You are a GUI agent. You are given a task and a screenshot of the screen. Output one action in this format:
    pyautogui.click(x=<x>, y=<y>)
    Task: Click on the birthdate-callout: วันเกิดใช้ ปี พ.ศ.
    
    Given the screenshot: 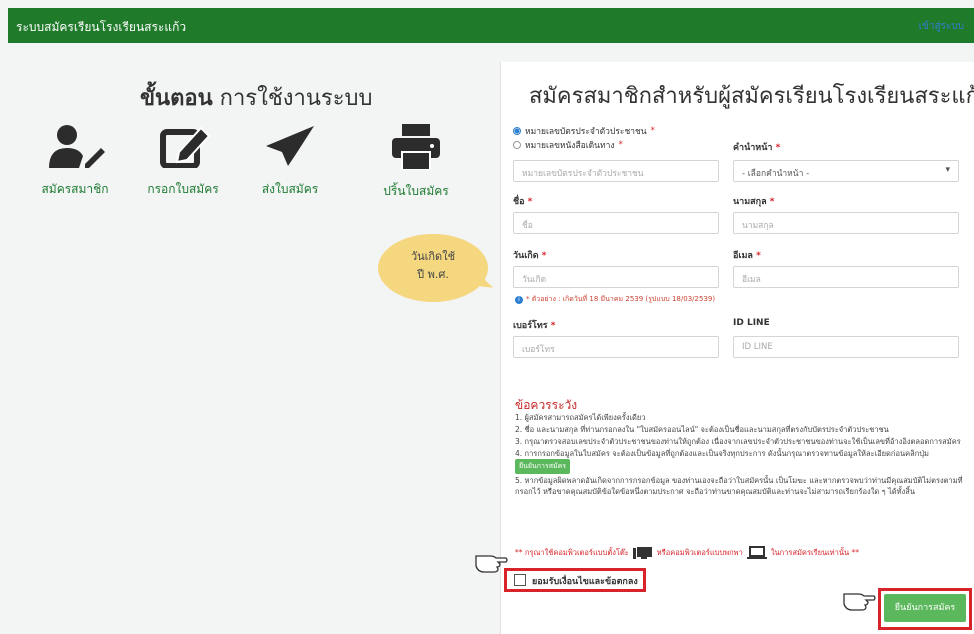 What is the action you would take?
    pyautogui.click(x=433, y=268)
    